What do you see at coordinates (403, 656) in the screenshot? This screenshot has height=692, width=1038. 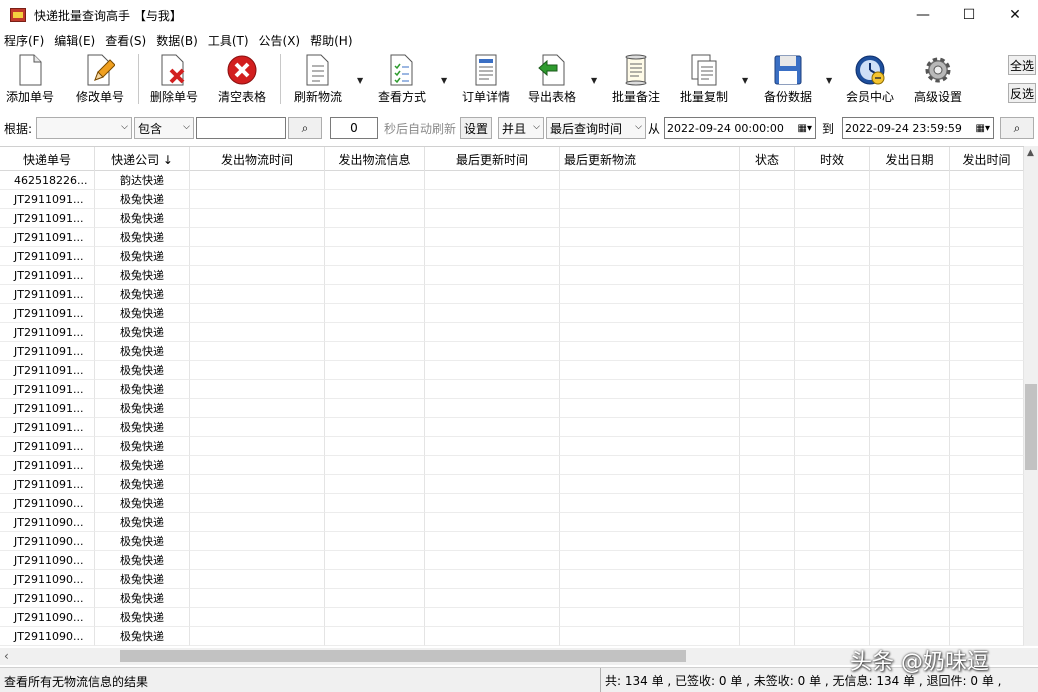 I see `horizontal-scroll-thumb` at bounding box center [403, 656].